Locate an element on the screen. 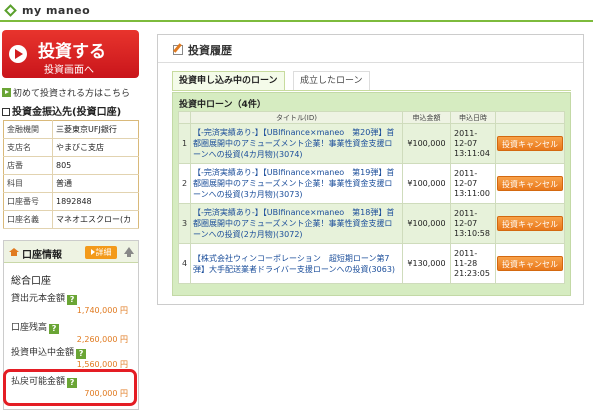  stat-label-text: 投資申込中金額 is located at coordinates (43, 353).